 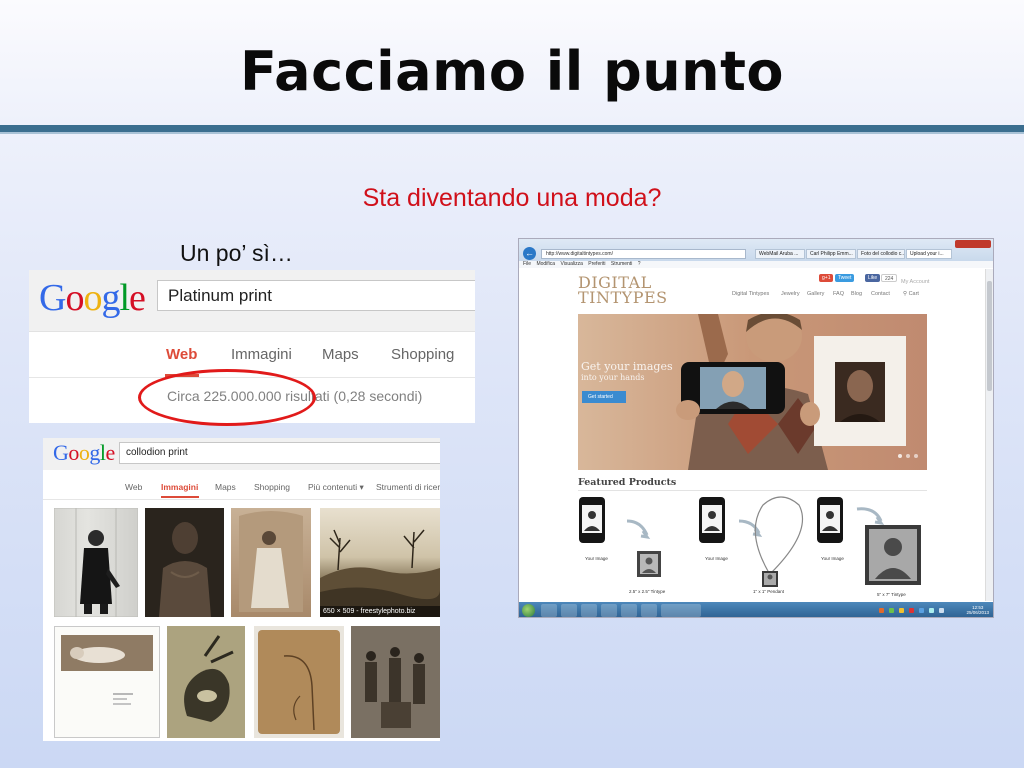 What do you see at coordinates (529, 253) in the screenshot?
I see `back-icon: ←` at bounding box center [529, 253].